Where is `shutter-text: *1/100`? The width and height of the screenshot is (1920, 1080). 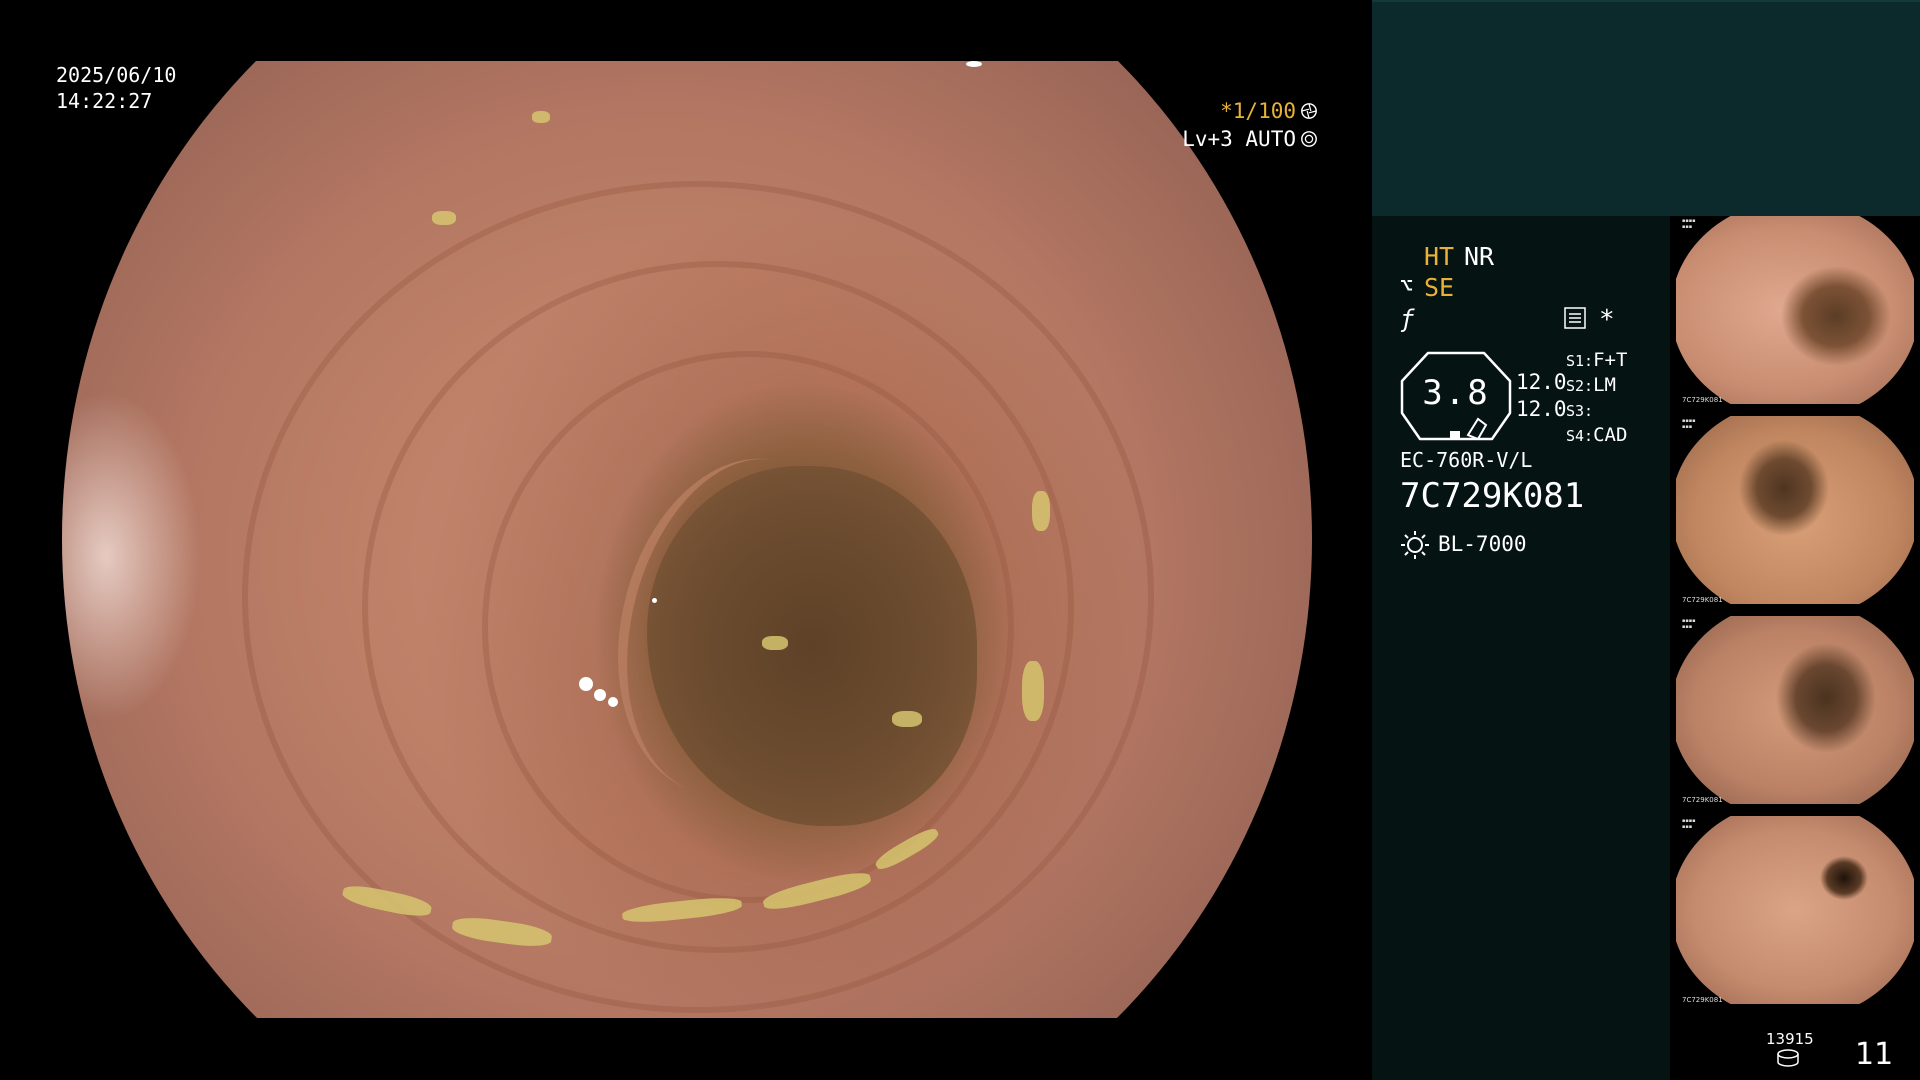
shutter-text: *1/100 is located at coordinates (1258, 111).